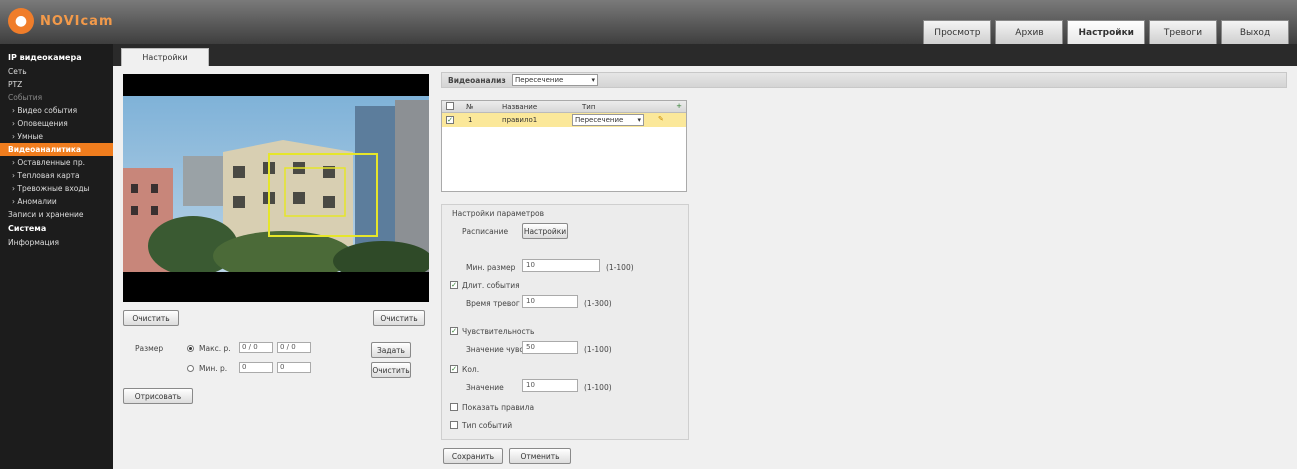 Image resolution: width=1297 pixels, height=469 pixels. What do you see at coordinates (454, 407) in the screenshot?
I see `show-rule-checkbox` at bounding box center [454, 407].